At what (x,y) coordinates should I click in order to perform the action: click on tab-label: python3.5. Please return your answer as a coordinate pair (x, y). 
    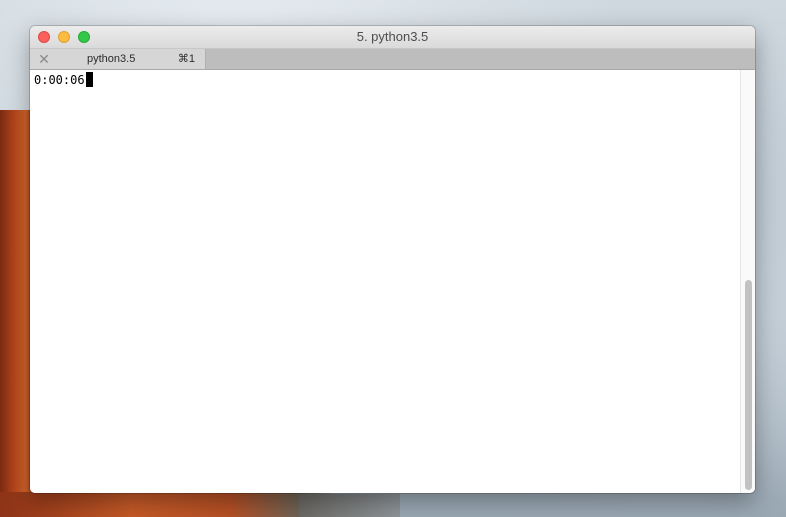
    Looking at the image, I should click on (111, 59).